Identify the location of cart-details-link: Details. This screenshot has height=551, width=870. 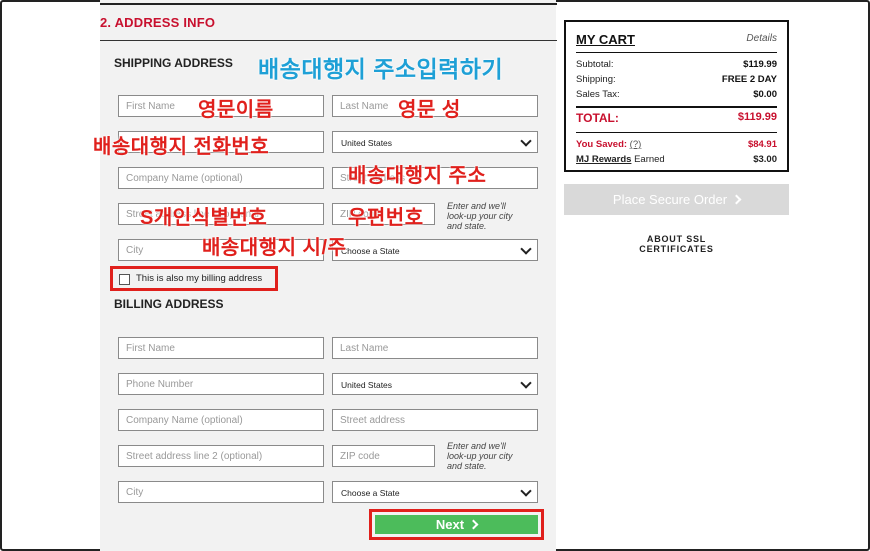
(761, 38).